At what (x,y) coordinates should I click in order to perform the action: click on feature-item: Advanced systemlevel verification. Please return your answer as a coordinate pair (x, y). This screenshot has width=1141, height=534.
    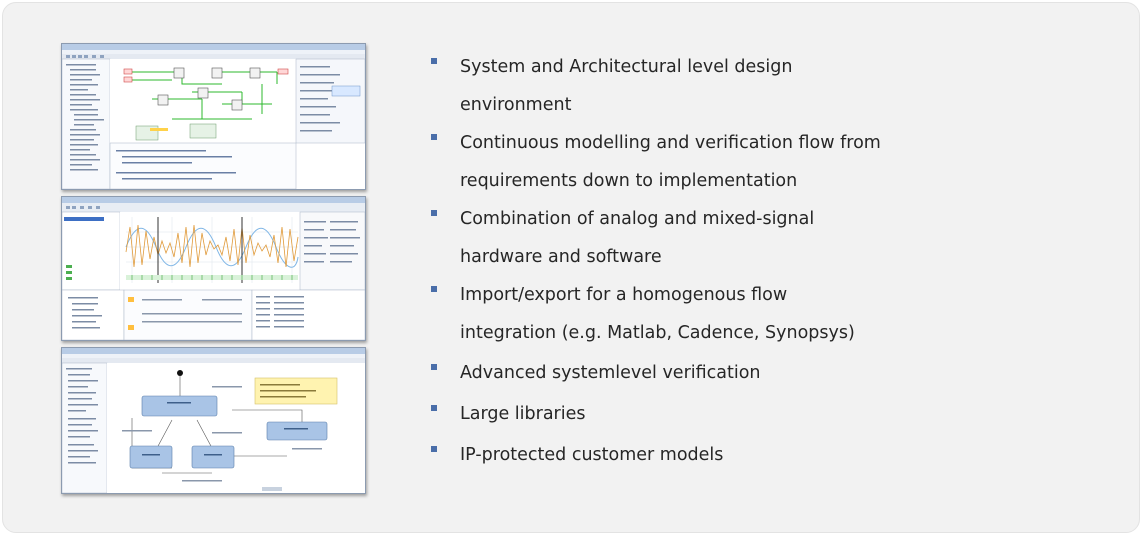
    Looking at the image, I should click on (654, 373).